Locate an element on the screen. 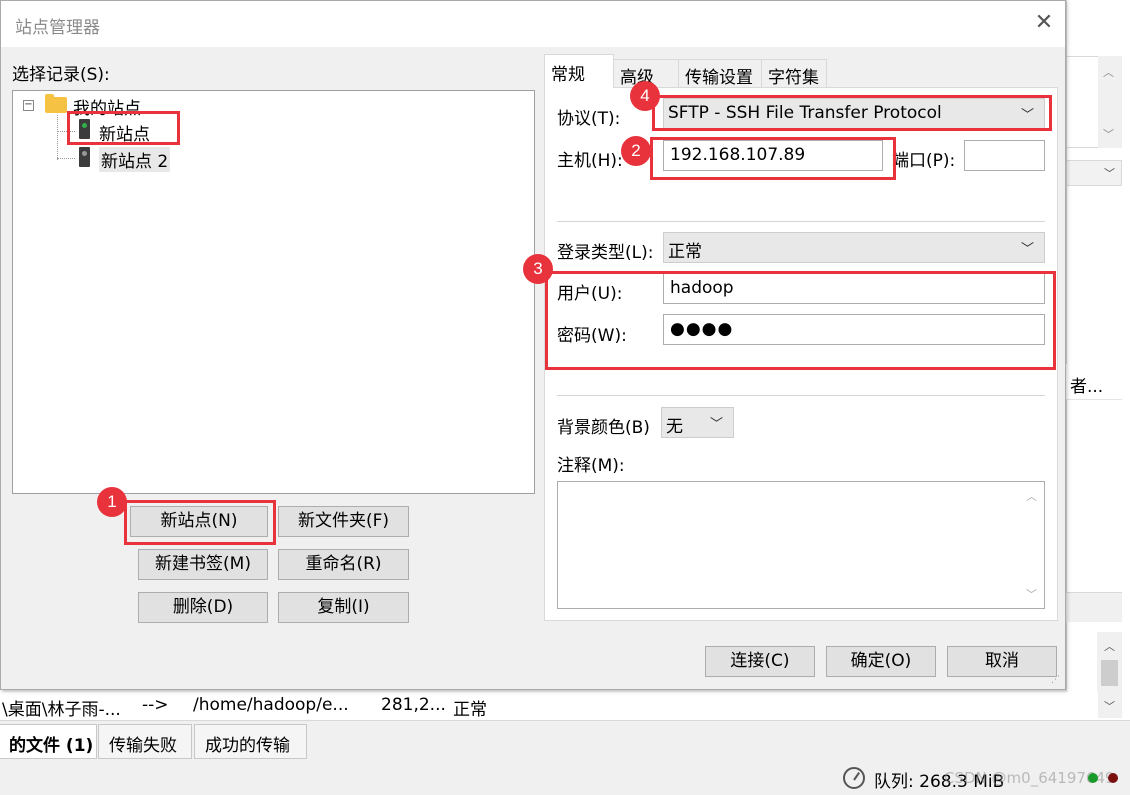 Image resolution: width=1130 pixels, height=795 pixels. highlight-new-site-item is located at coordinates (123, 128).